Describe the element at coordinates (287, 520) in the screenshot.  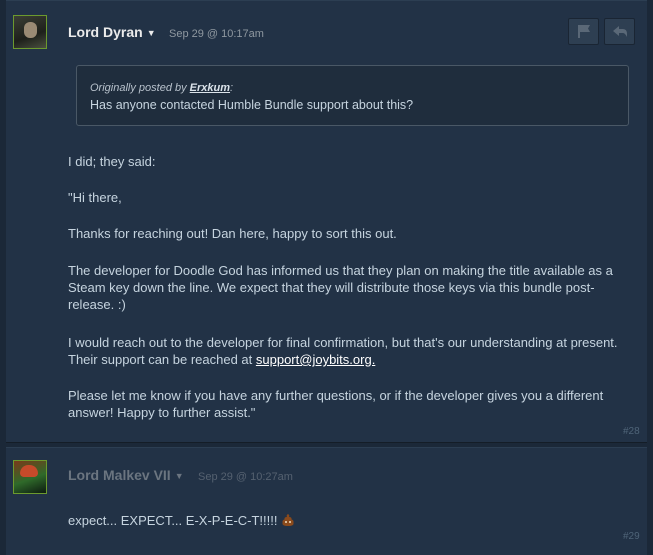
I see `poop-emoticon` at that location.